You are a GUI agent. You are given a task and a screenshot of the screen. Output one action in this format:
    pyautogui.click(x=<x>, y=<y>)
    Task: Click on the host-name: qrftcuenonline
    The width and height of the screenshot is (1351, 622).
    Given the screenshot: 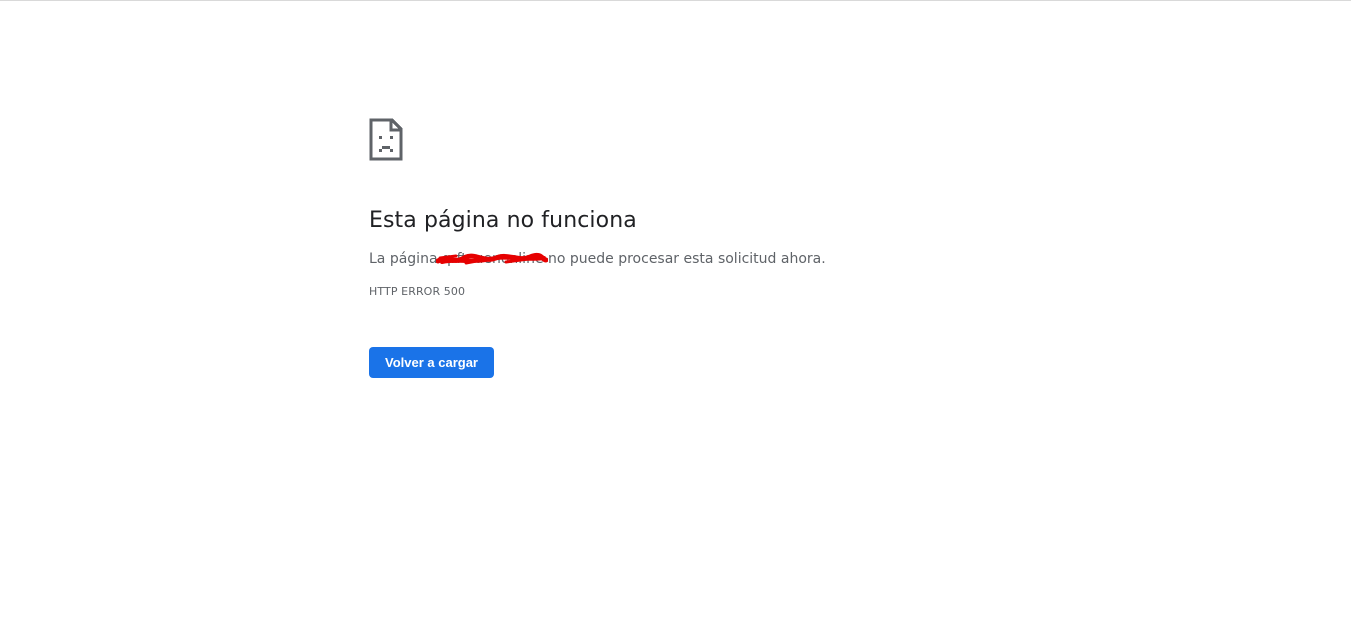 What is the action you would take?
    pyautogui.click(x=491, y=259)
    